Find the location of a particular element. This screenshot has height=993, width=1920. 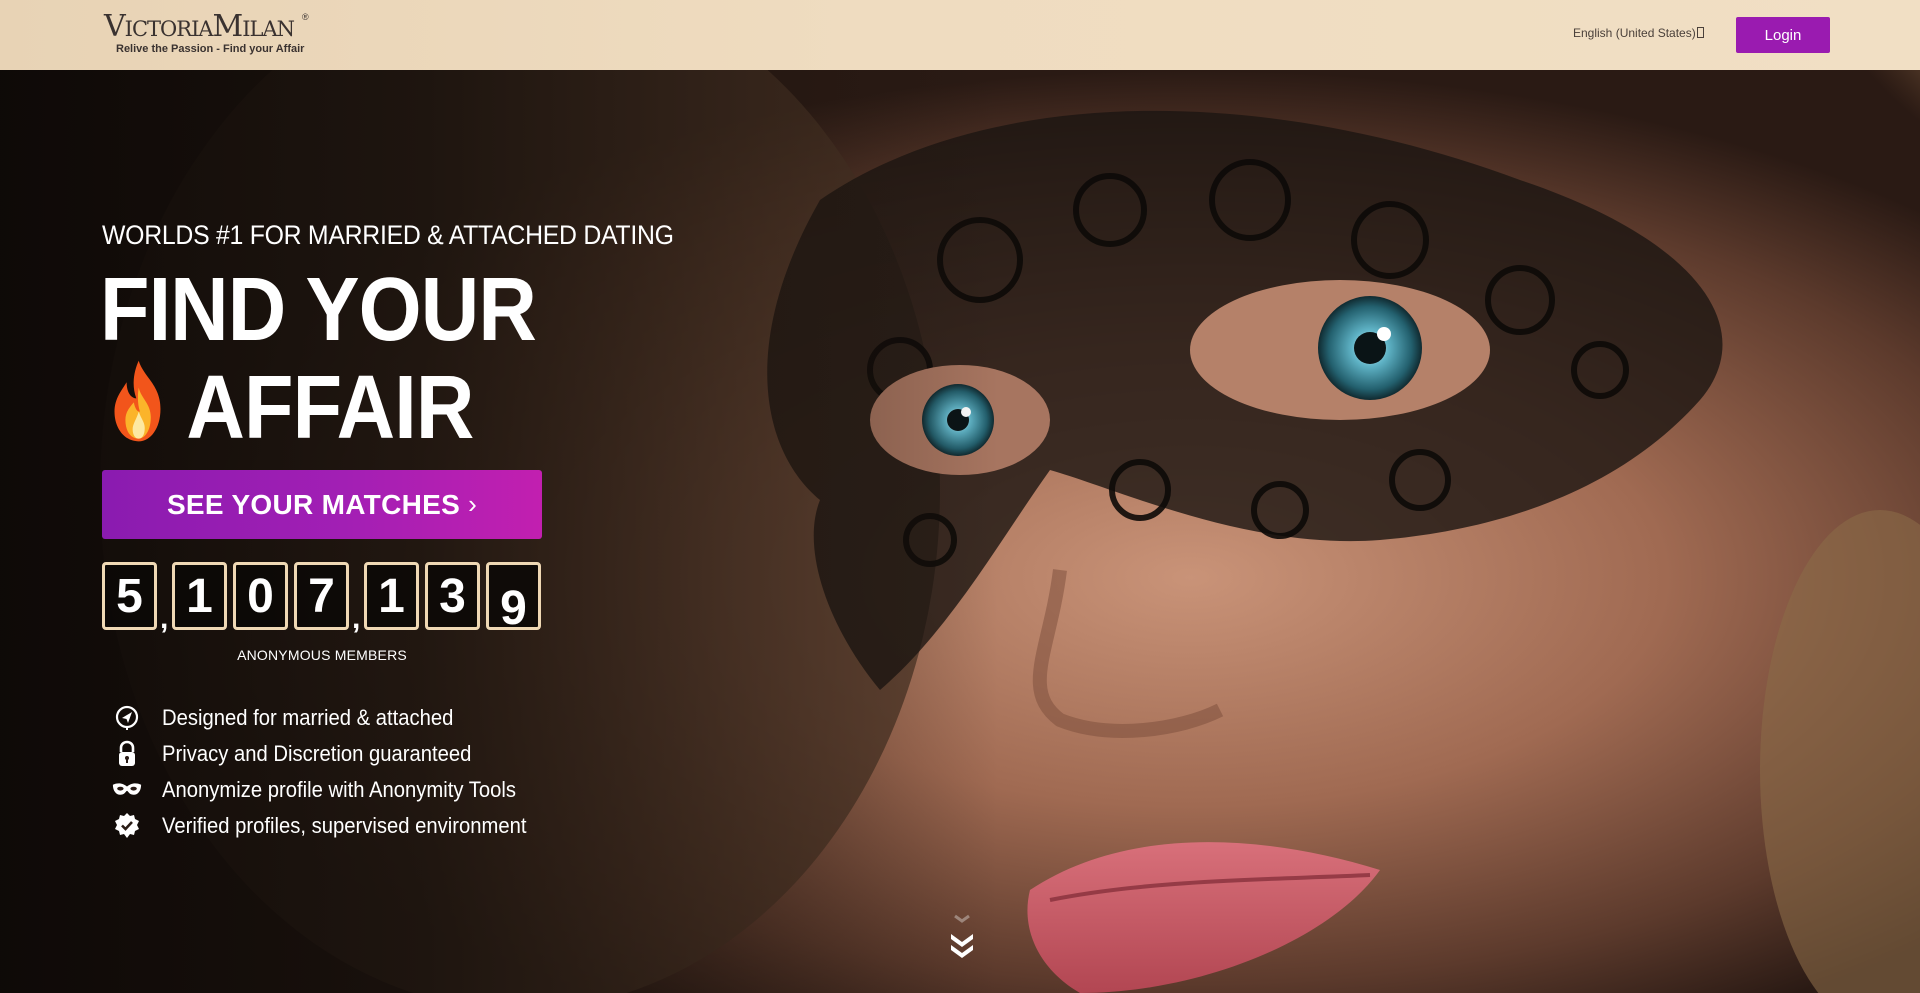

counter-digit: 3 is located at coordinates (452, 596).